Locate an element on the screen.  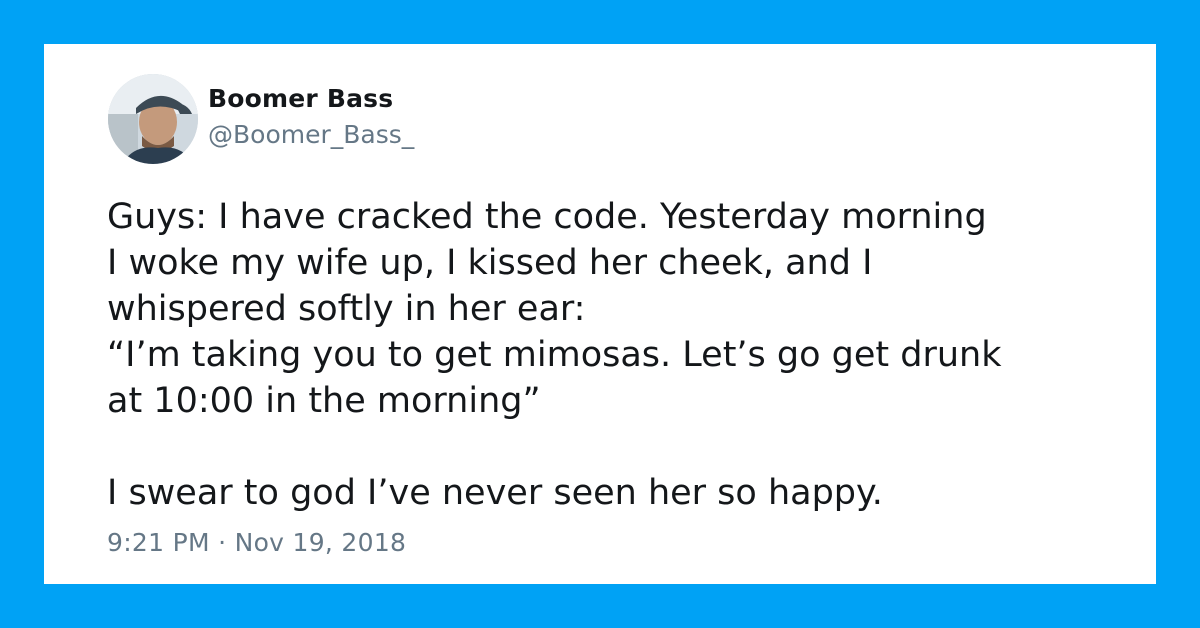
tweet-timestamp: 9:21 PM · Nov 19, 2018 is located at coordinates (256, 542).